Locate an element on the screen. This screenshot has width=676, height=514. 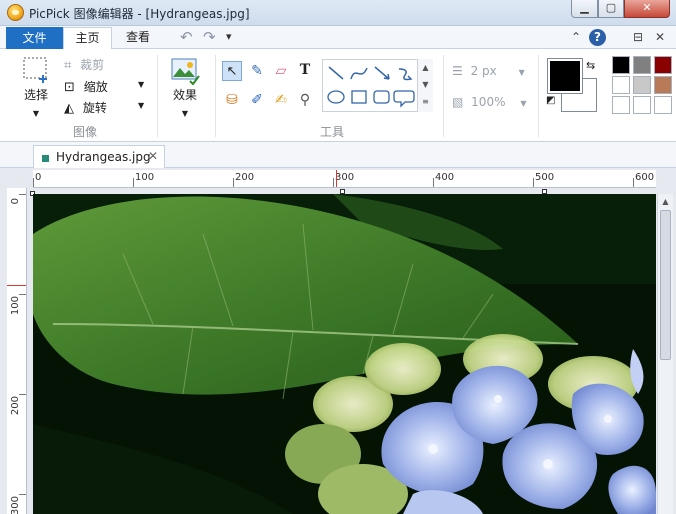
help-icon: ? is located at coordinates (597, 37).